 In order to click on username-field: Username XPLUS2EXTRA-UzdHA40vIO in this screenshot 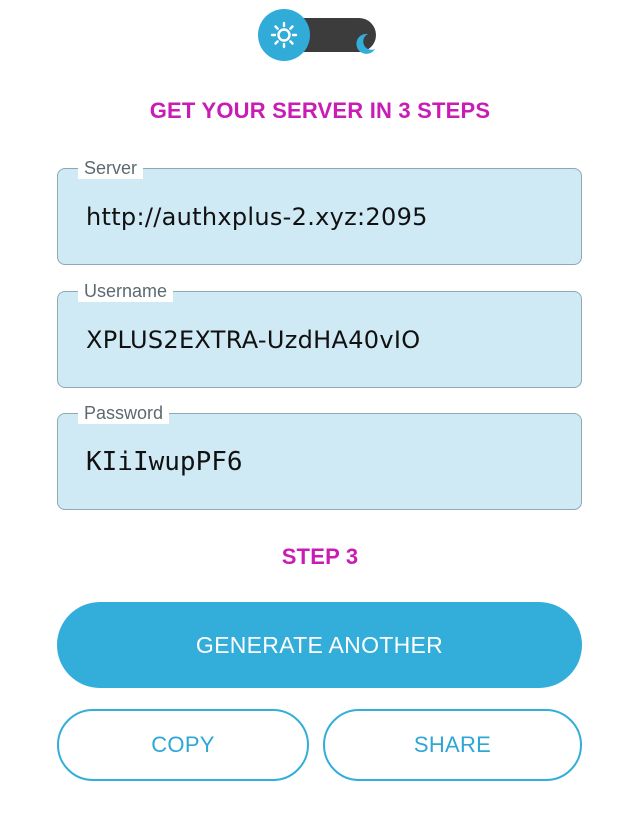, I will do `click(319, 334)`.